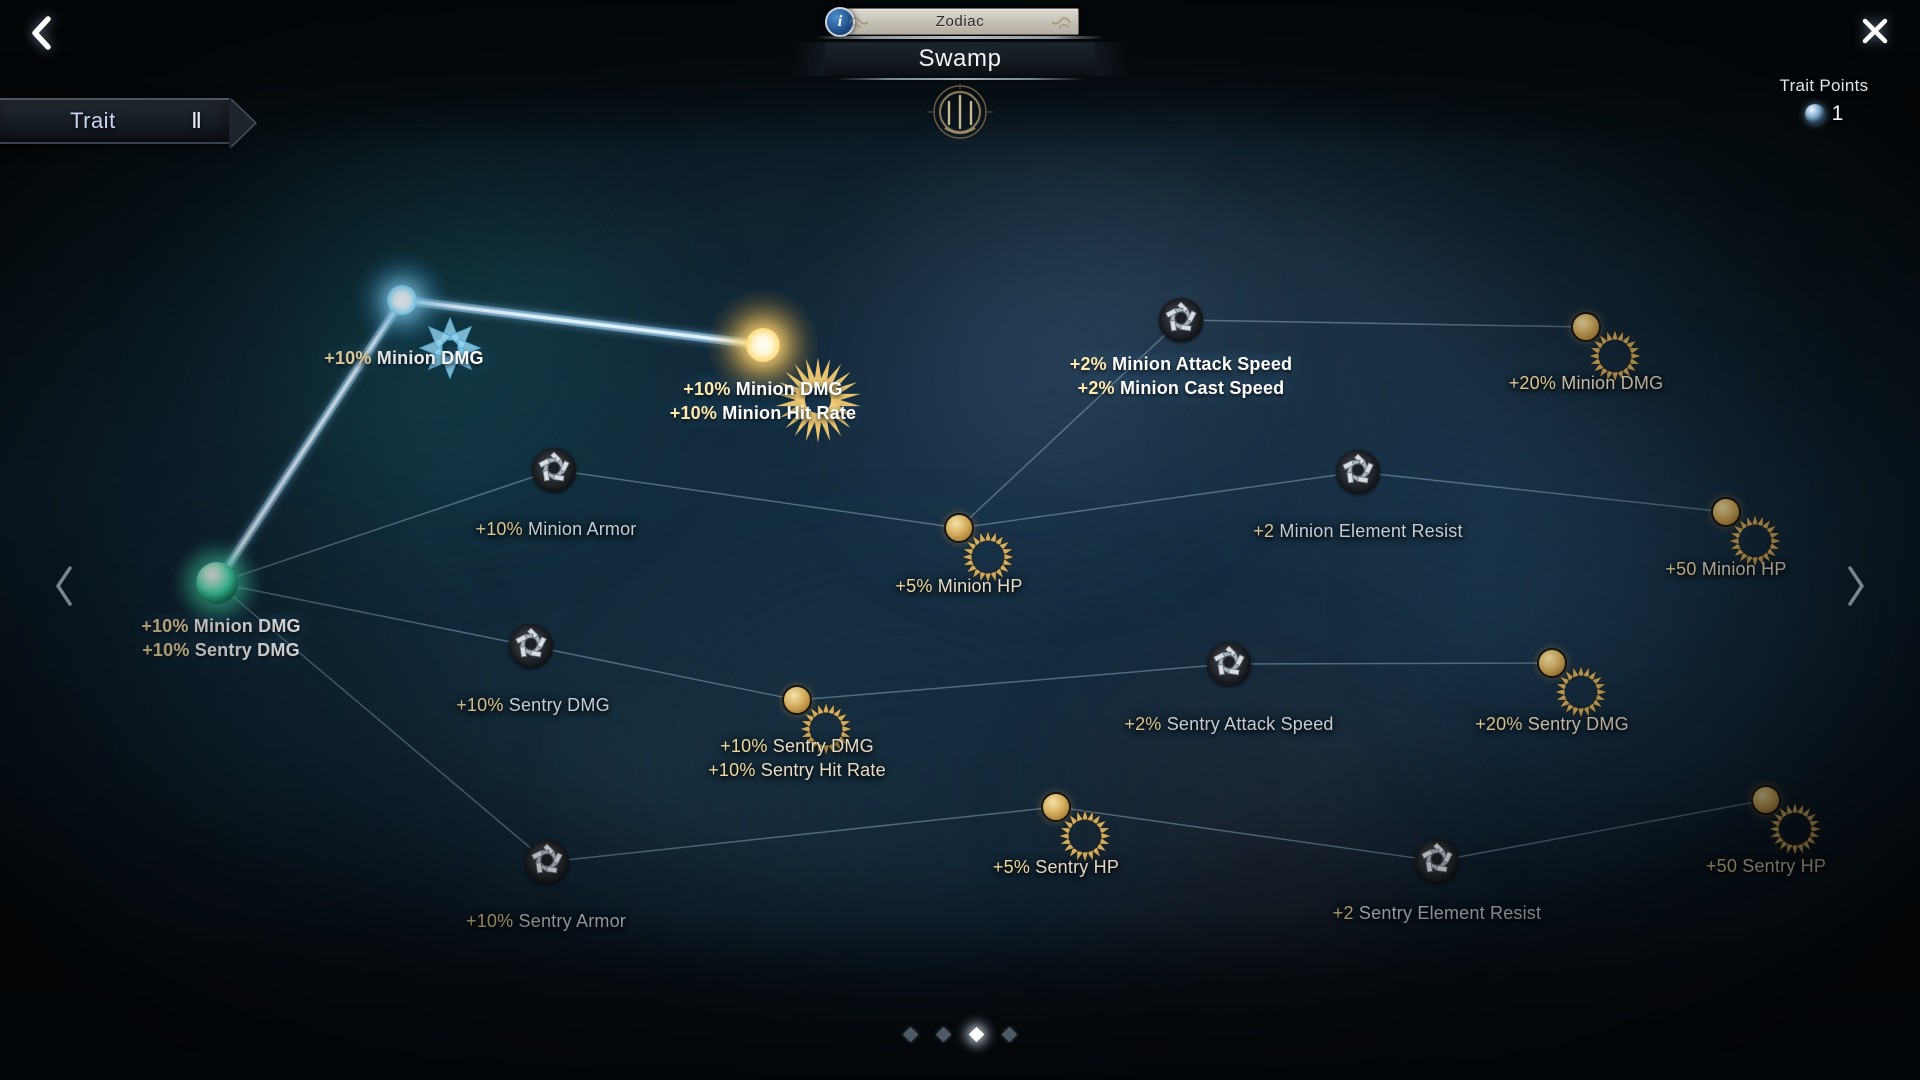 The height and width of the screenshot is (1080, 1920). Describe the element at coordinates (840, 21) in the screenshot. I see `info-icon: i` at that location.